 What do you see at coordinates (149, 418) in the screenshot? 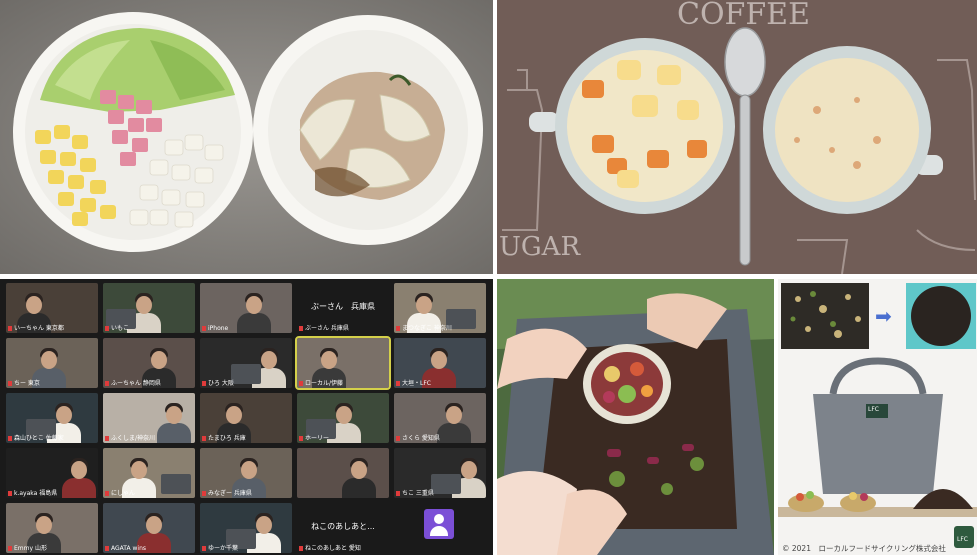
I see `video-tile: ふくしま/神奈川` at bounding box center [149, 418].